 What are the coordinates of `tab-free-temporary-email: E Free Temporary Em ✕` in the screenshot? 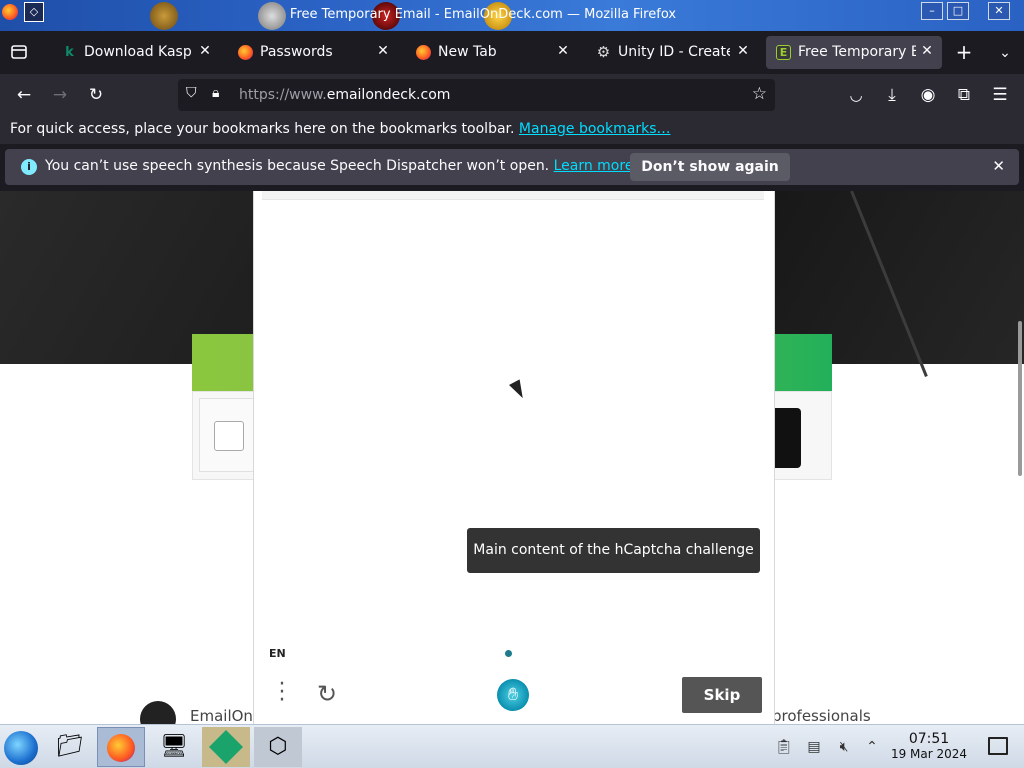 It's located at (854, 52).